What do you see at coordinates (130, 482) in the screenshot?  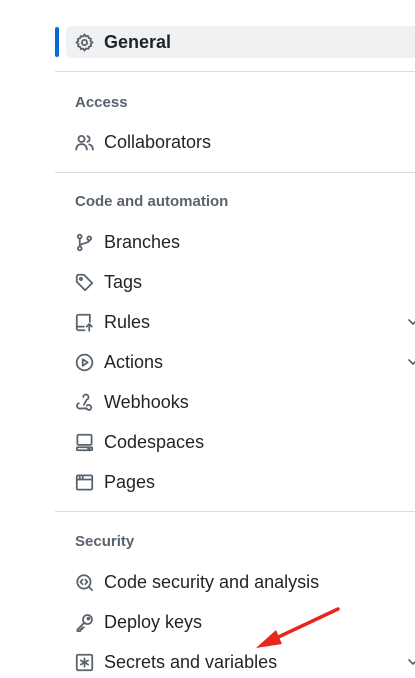 I see `sidebar-item-label: Pages` at bounding box center [130, 482].